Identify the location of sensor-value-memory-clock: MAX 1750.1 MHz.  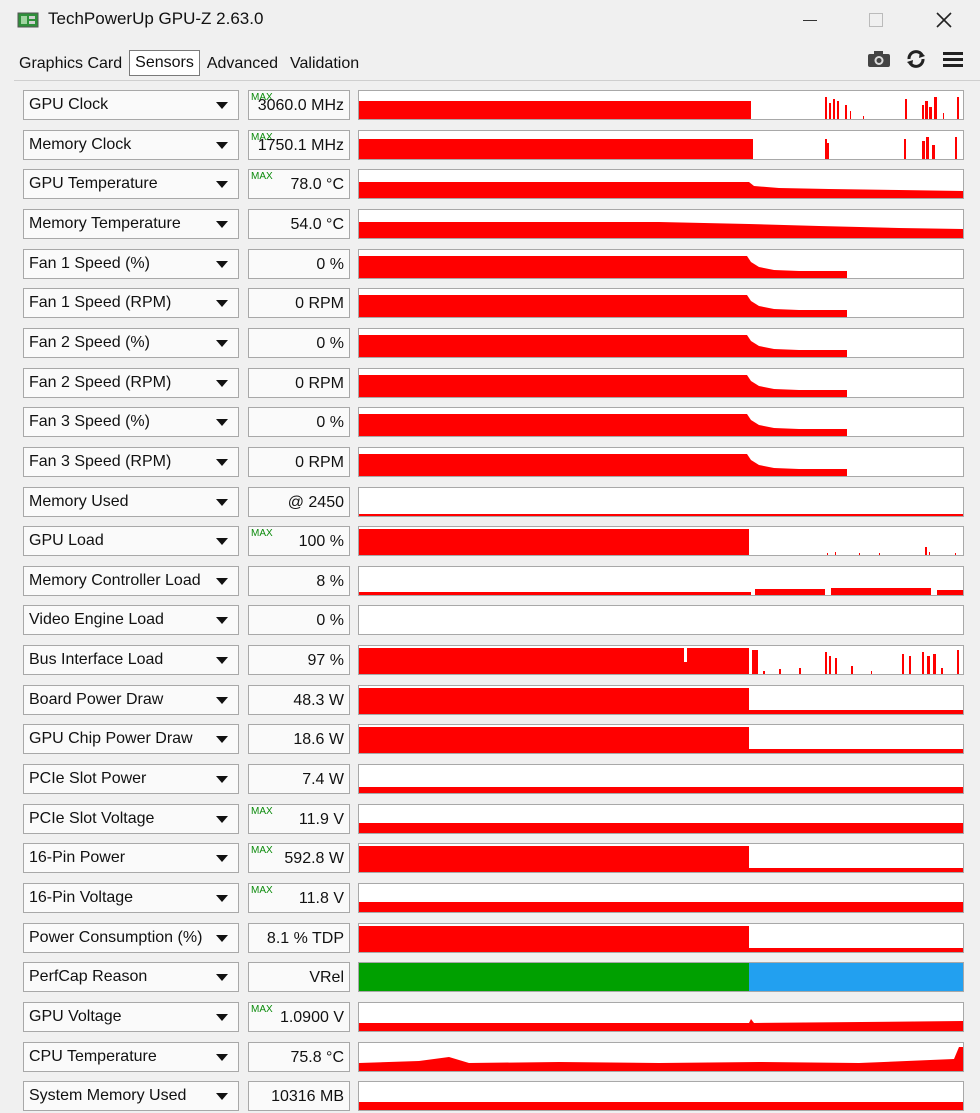
(299, 145).